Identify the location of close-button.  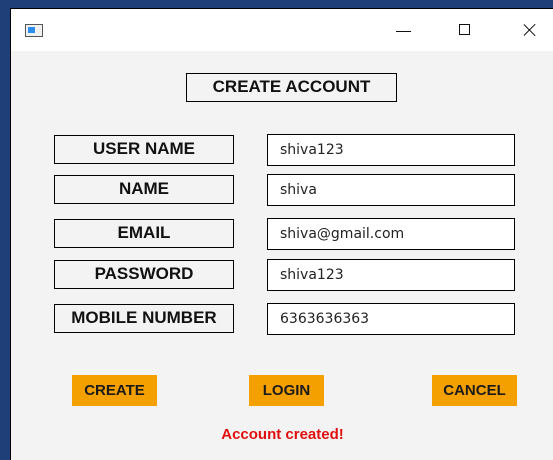
(530, 30).